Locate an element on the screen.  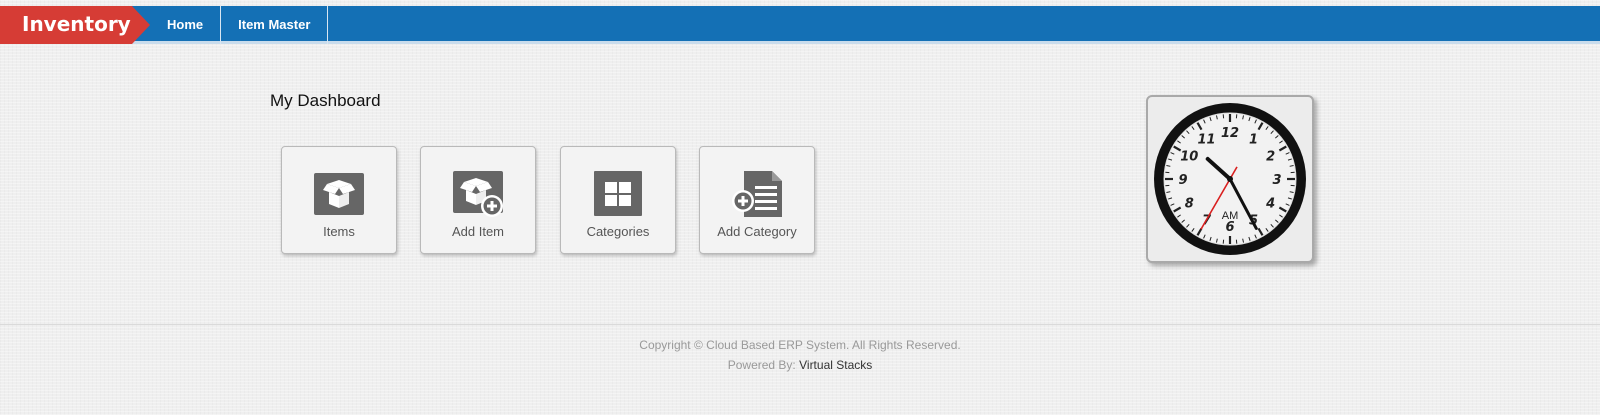
clock-numeral: 4 is located at coordinates (1270, 204).